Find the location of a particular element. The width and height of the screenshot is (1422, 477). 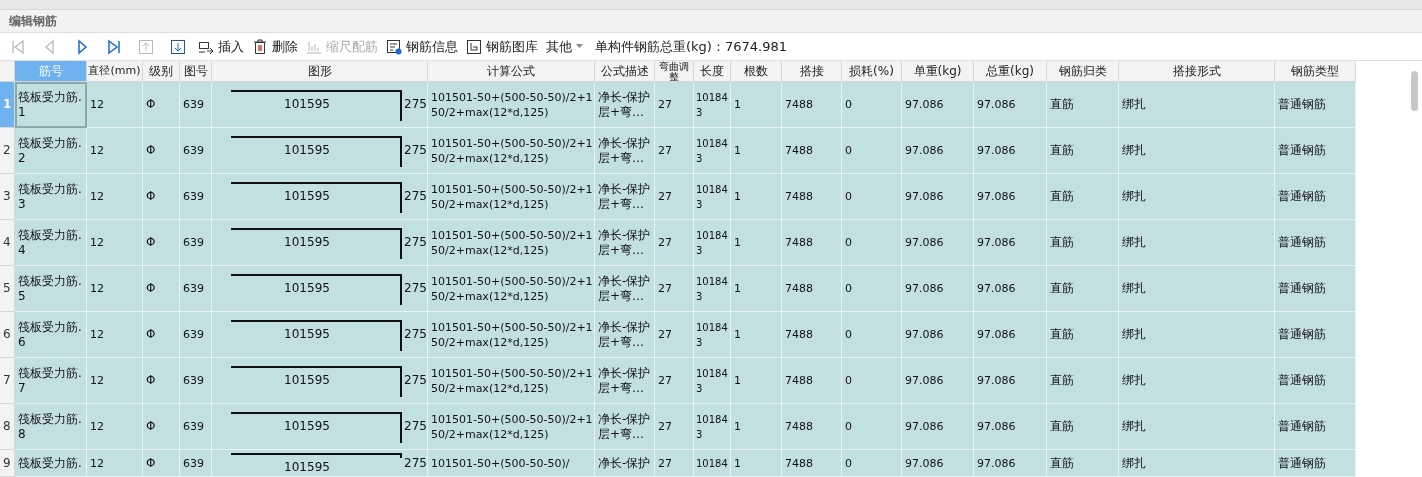

row-number: 9 is located at coordinates (7, 463).